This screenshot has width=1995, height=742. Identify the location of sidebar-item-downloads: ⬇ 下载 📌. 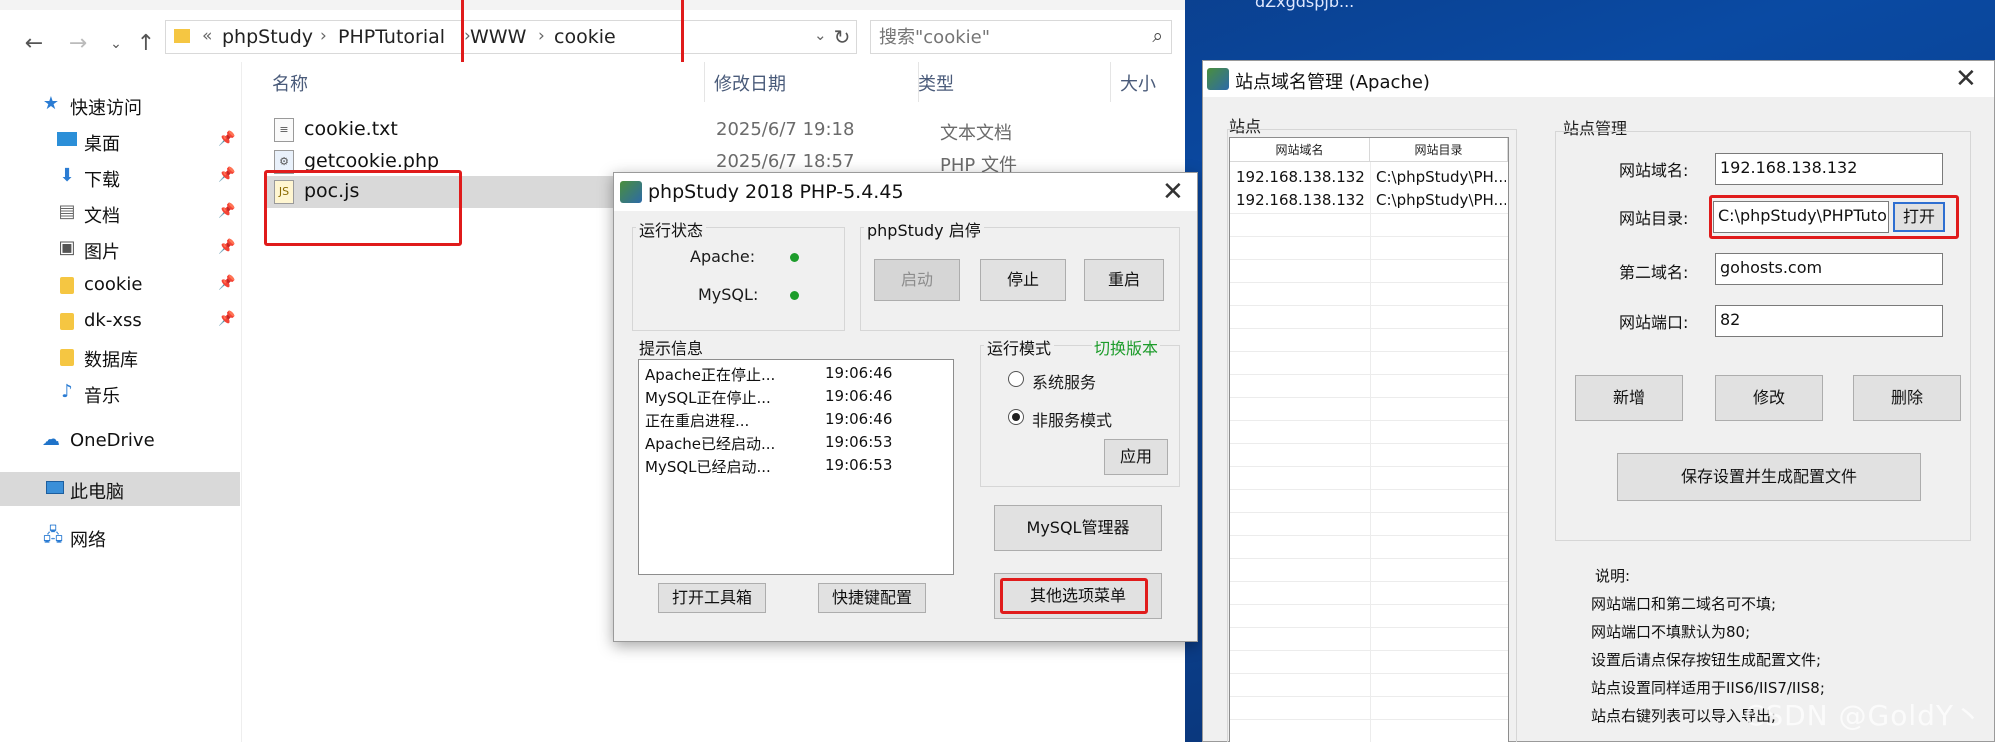
(120, 177).